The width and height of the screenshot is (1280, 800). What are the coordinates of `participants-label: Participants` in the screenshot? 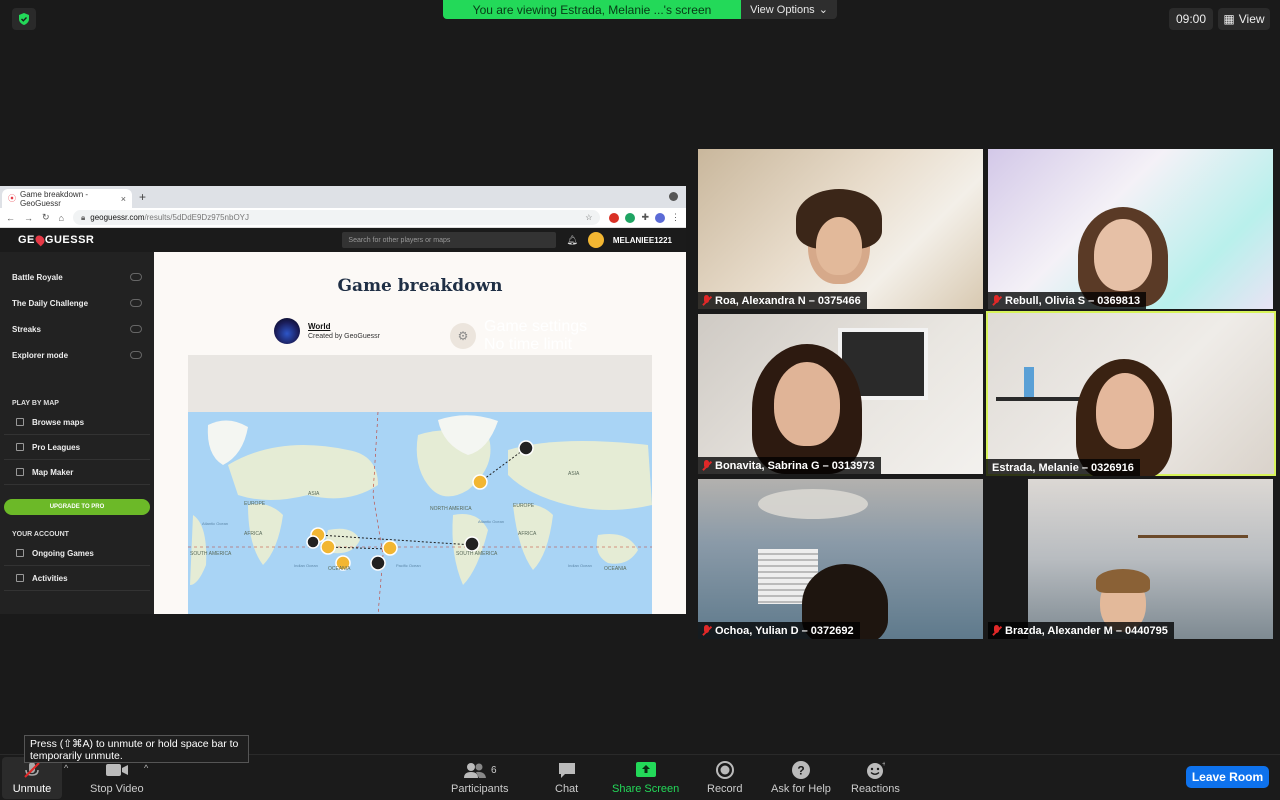 It's located at (480, 789).